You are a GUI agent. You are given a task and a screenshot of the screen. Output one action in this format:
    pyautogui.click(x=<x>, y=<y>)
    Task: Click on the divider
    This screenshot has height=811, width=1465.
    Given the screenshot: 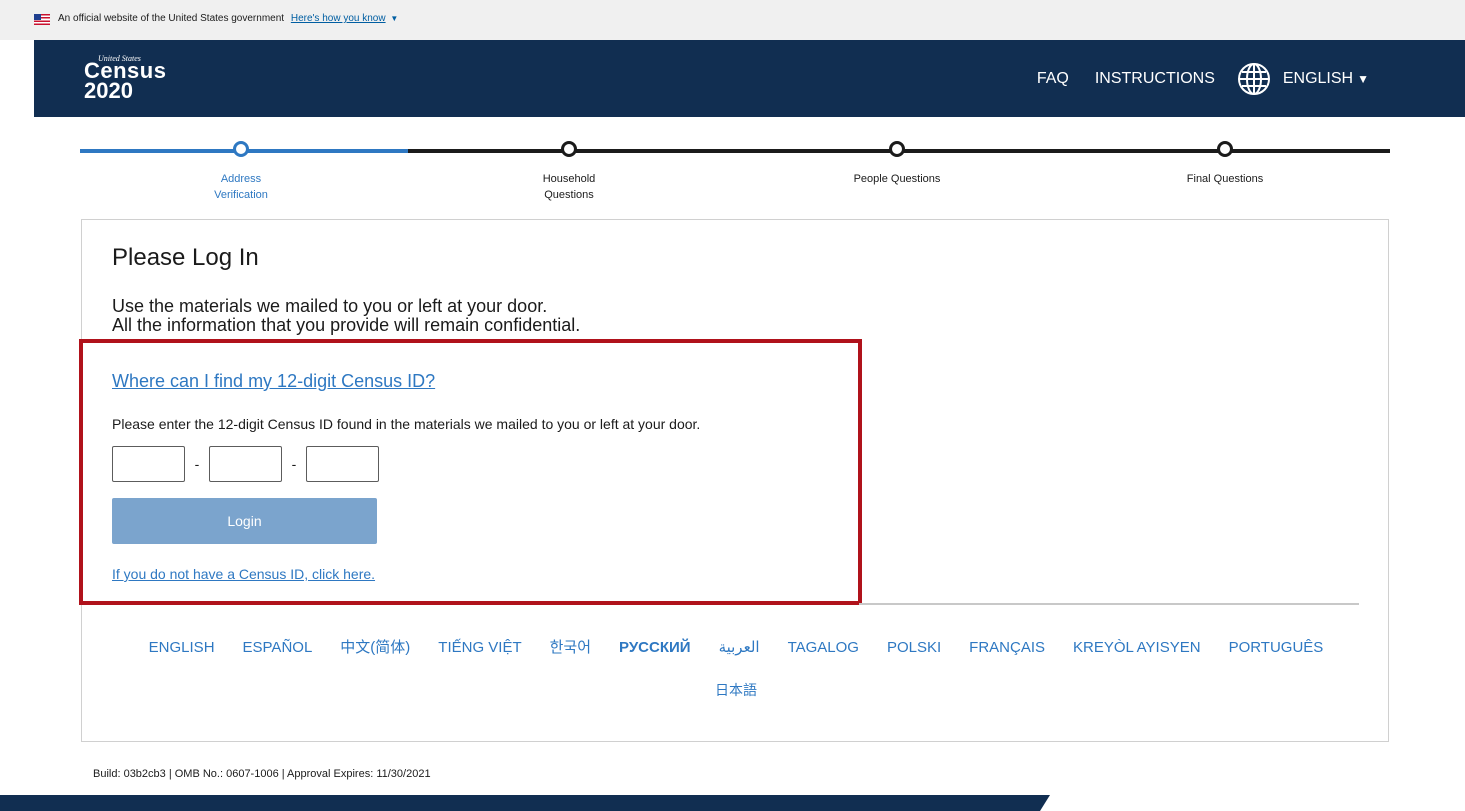 What is the action you would take?
    pyautogui.click(x=1109, y=604)
    